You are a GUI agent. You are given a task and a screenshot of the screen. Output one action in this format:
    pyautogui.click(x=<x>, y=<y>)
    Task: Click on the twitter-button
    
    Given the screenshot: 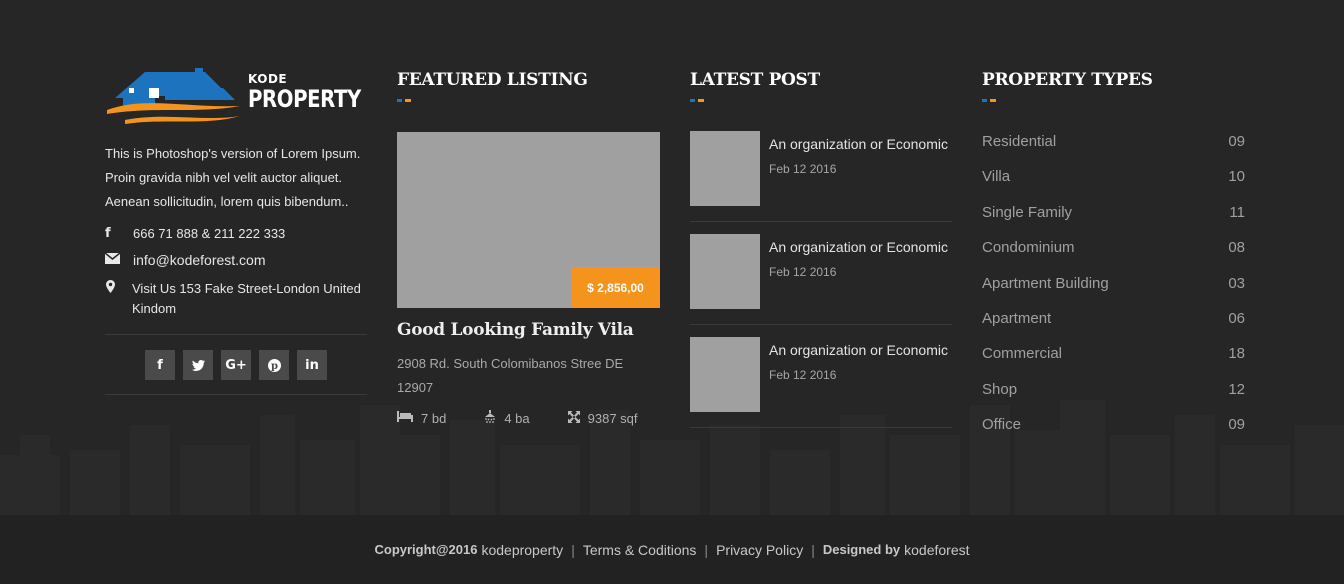 What is the action you would take?
    pyautogui.click(x=198, y=365)
    